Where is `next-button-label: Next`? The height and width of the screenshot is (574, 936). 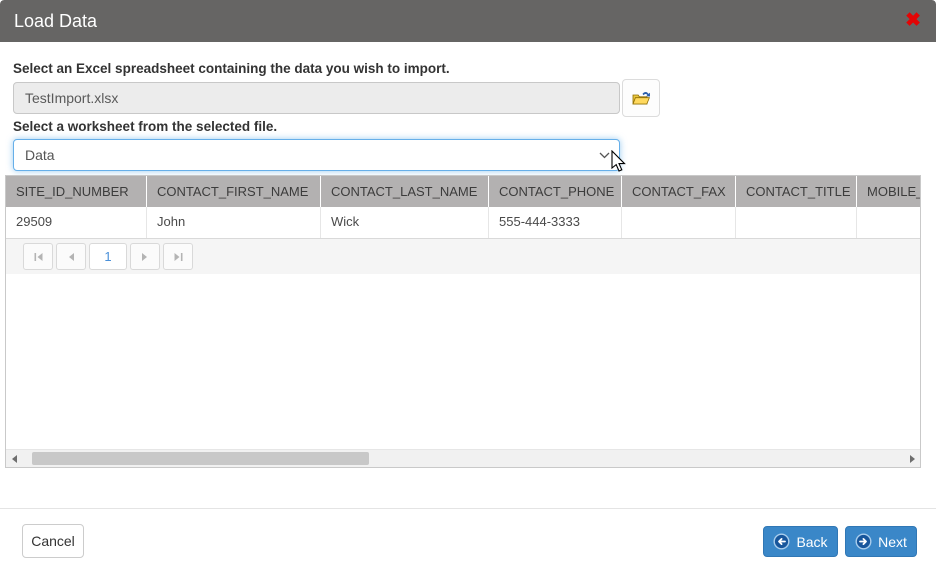 next-button-label: Next is located at coordinates (892, 541).